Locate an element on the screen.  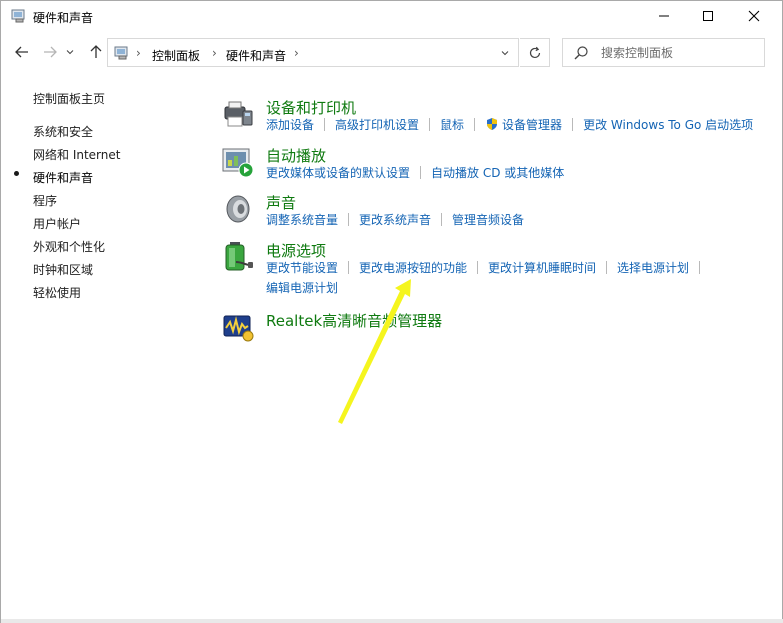
link-change-power-button: 更改电源按钮的功能 is located at coordinates (413, 267).